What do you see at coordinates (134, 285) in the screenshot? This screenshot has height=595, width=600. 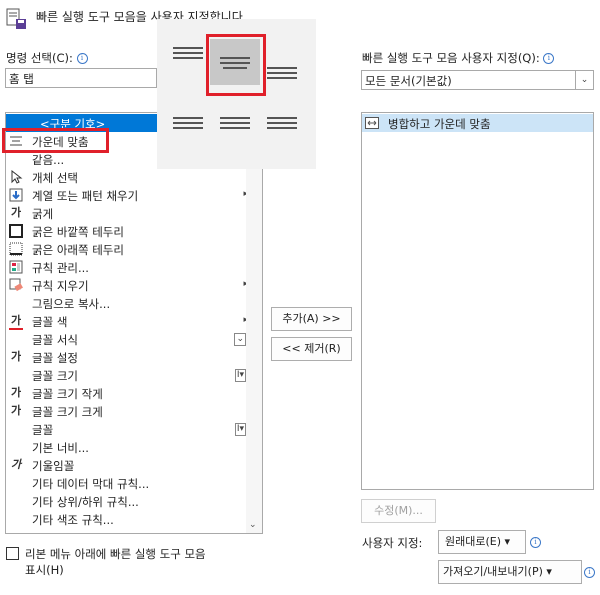 I see `list-item: 규칙 지우기▸` at bounding box center [134, 285].